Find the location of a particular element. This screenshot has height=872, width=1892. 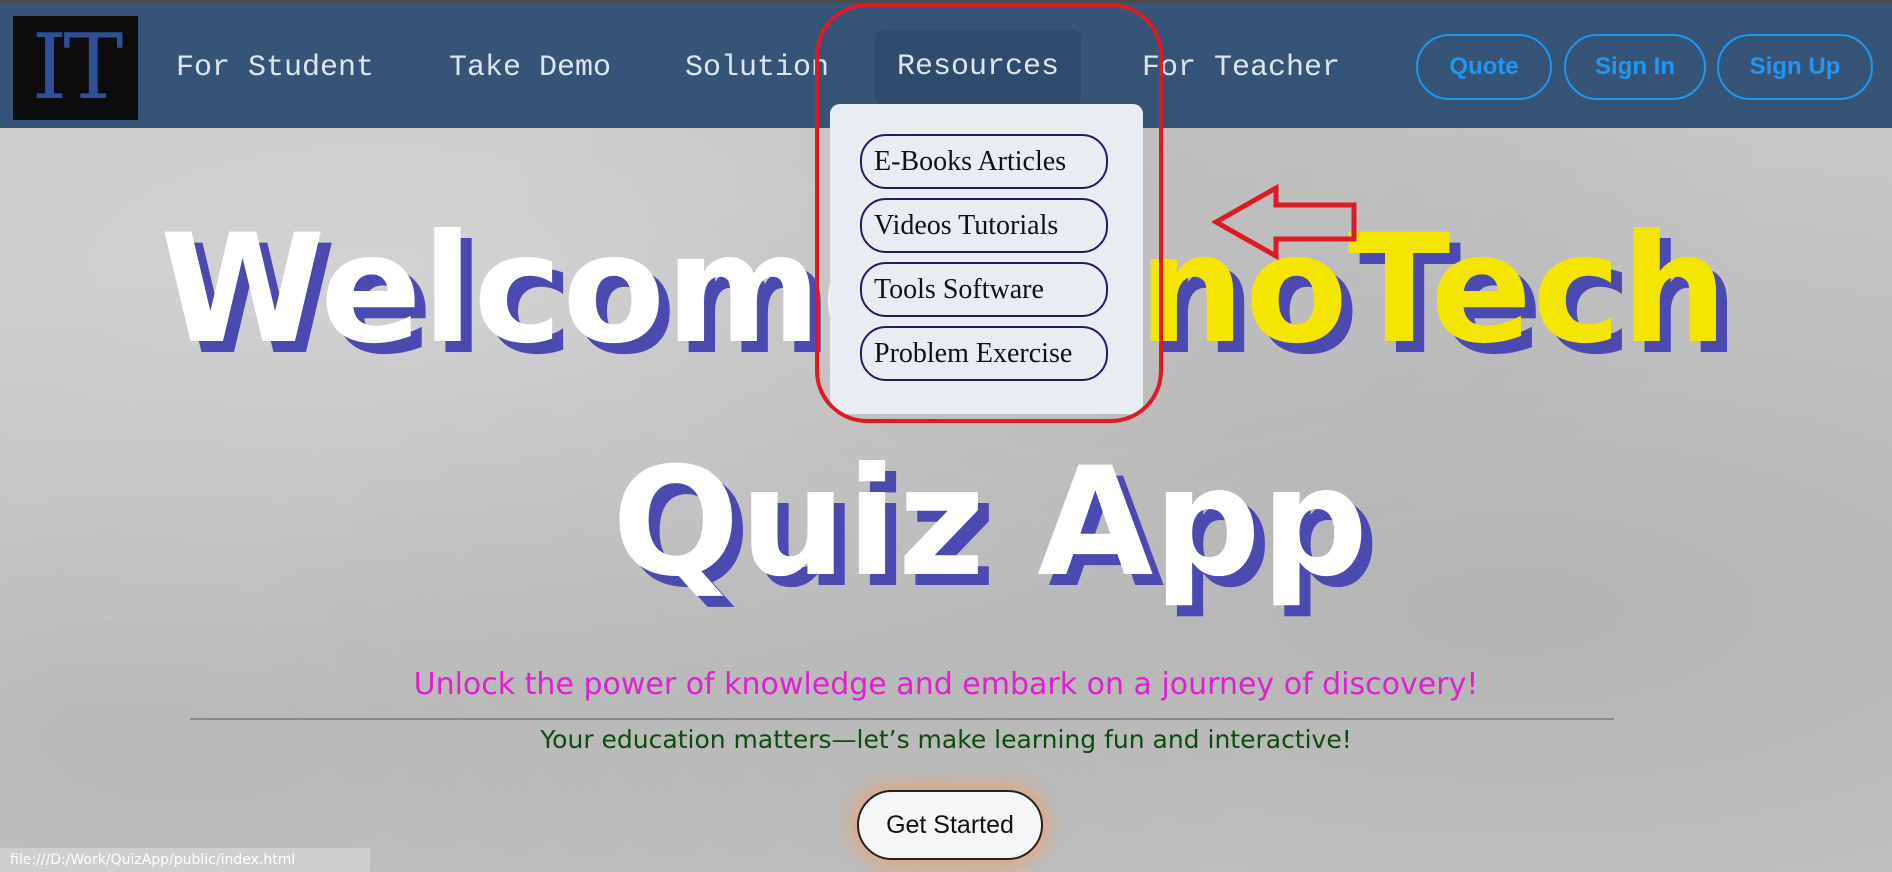

nav-link-for-teacher: For Teacher is located at coordinates (1241, 68).